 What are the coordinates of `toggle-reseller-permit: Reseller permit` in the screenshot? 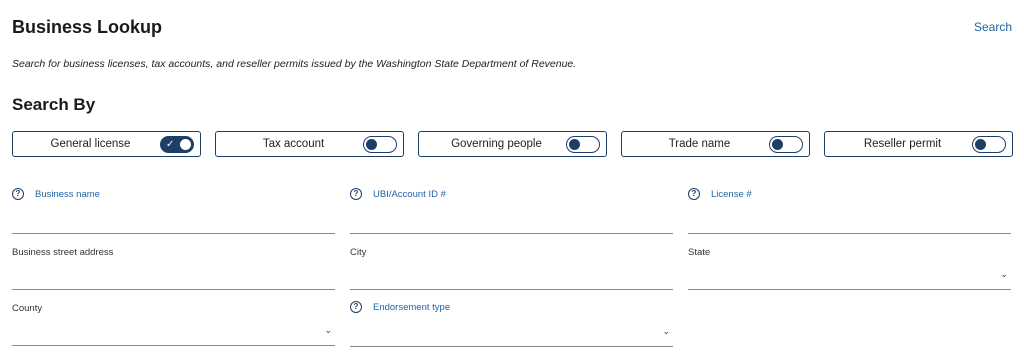 It's located at (918, 144).